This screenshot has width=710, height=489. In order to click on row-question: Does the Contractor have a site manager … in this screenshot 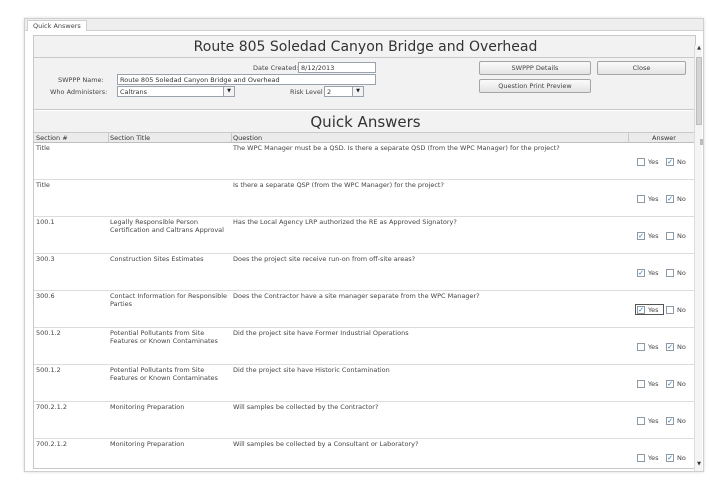, I will do `click(356, 296)`.